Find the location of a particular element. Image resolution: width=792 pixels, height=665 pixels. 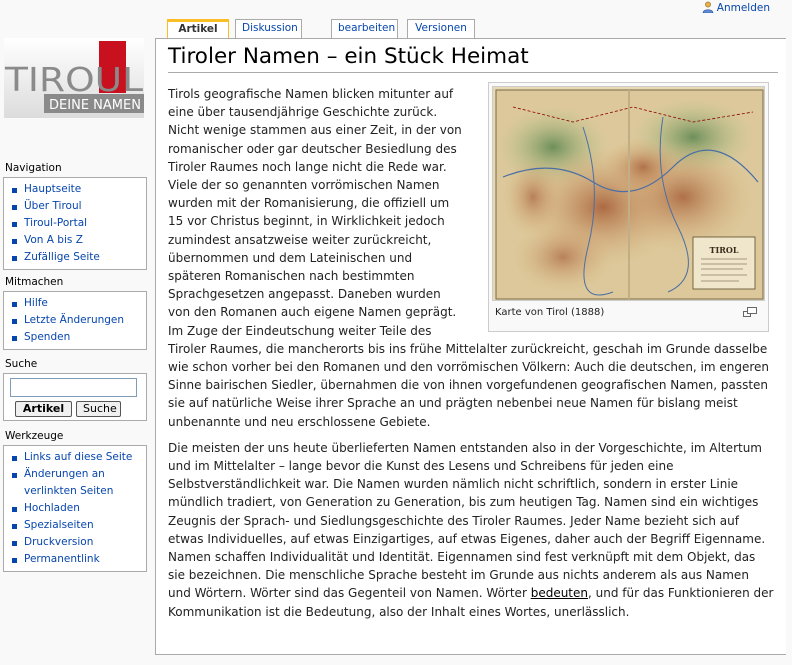

search-input is located at coordinates (73, 387).